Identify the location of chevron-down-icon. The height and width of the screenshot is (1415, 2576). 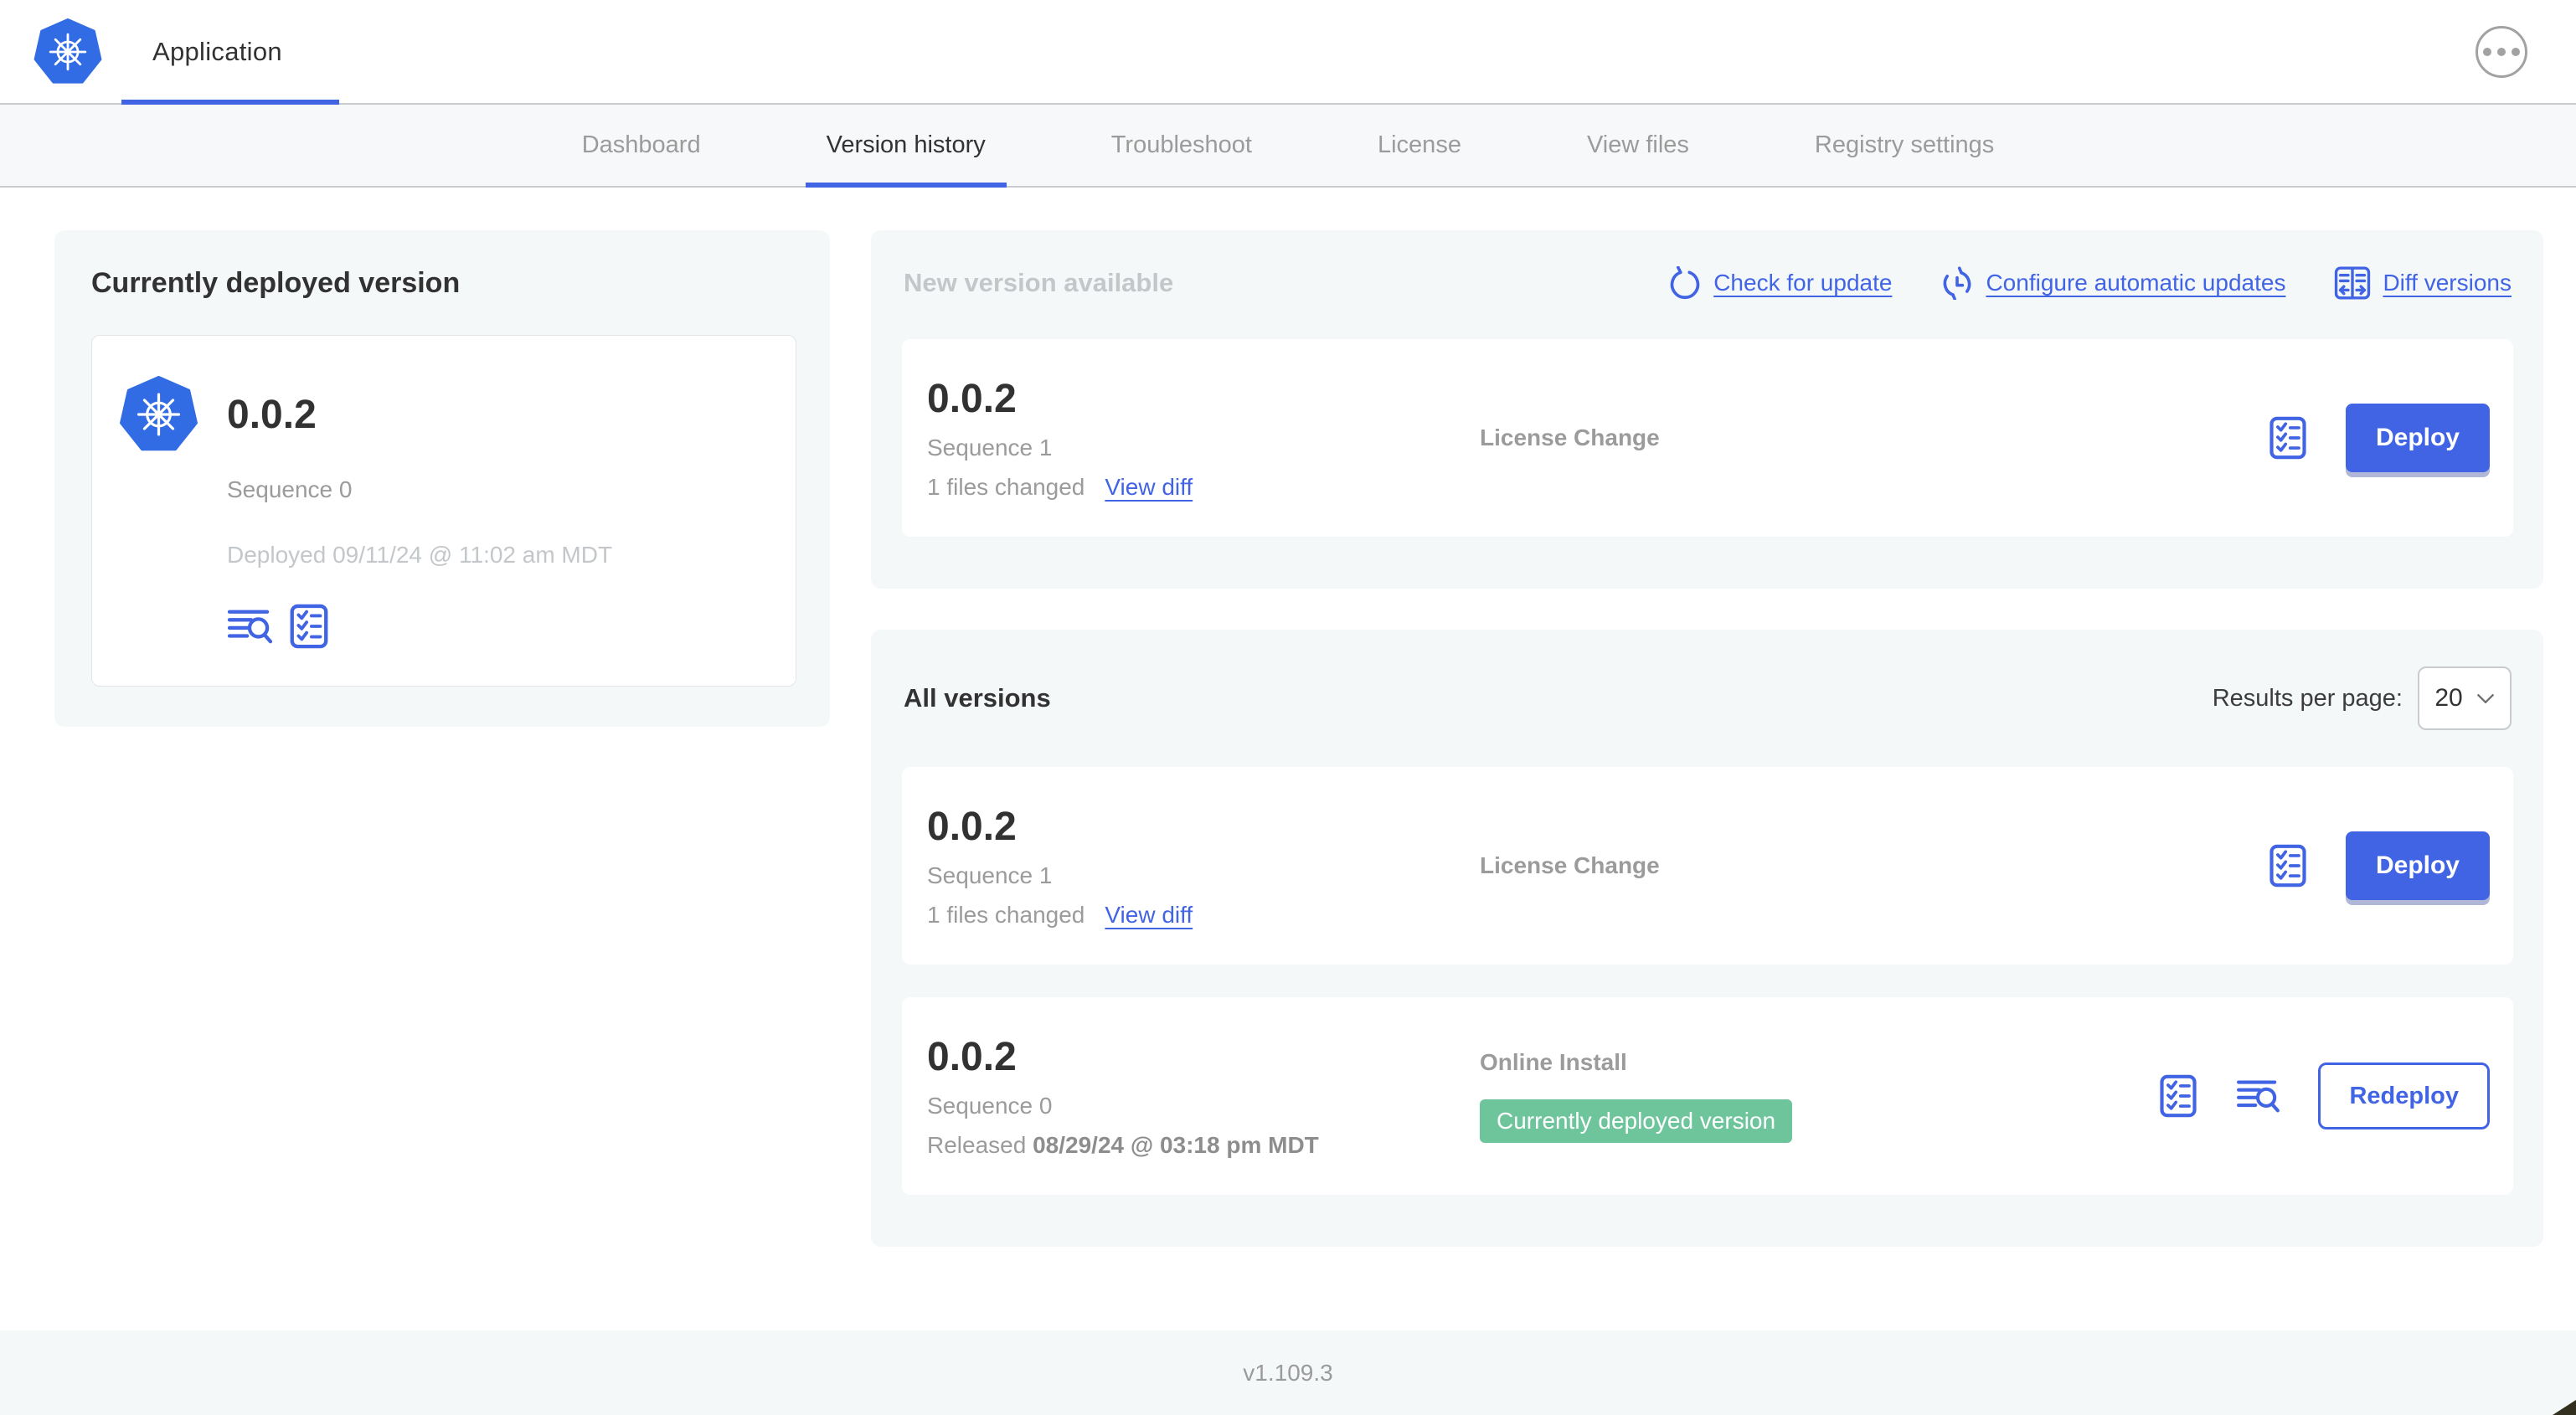
(2485, 698).